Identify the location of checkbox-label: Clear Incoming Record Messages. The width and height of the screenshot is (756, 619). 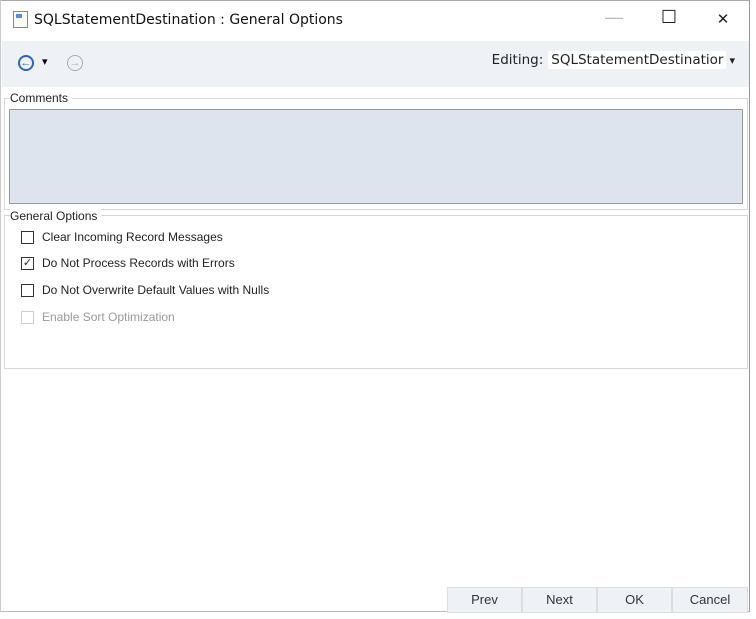
(132, 237).